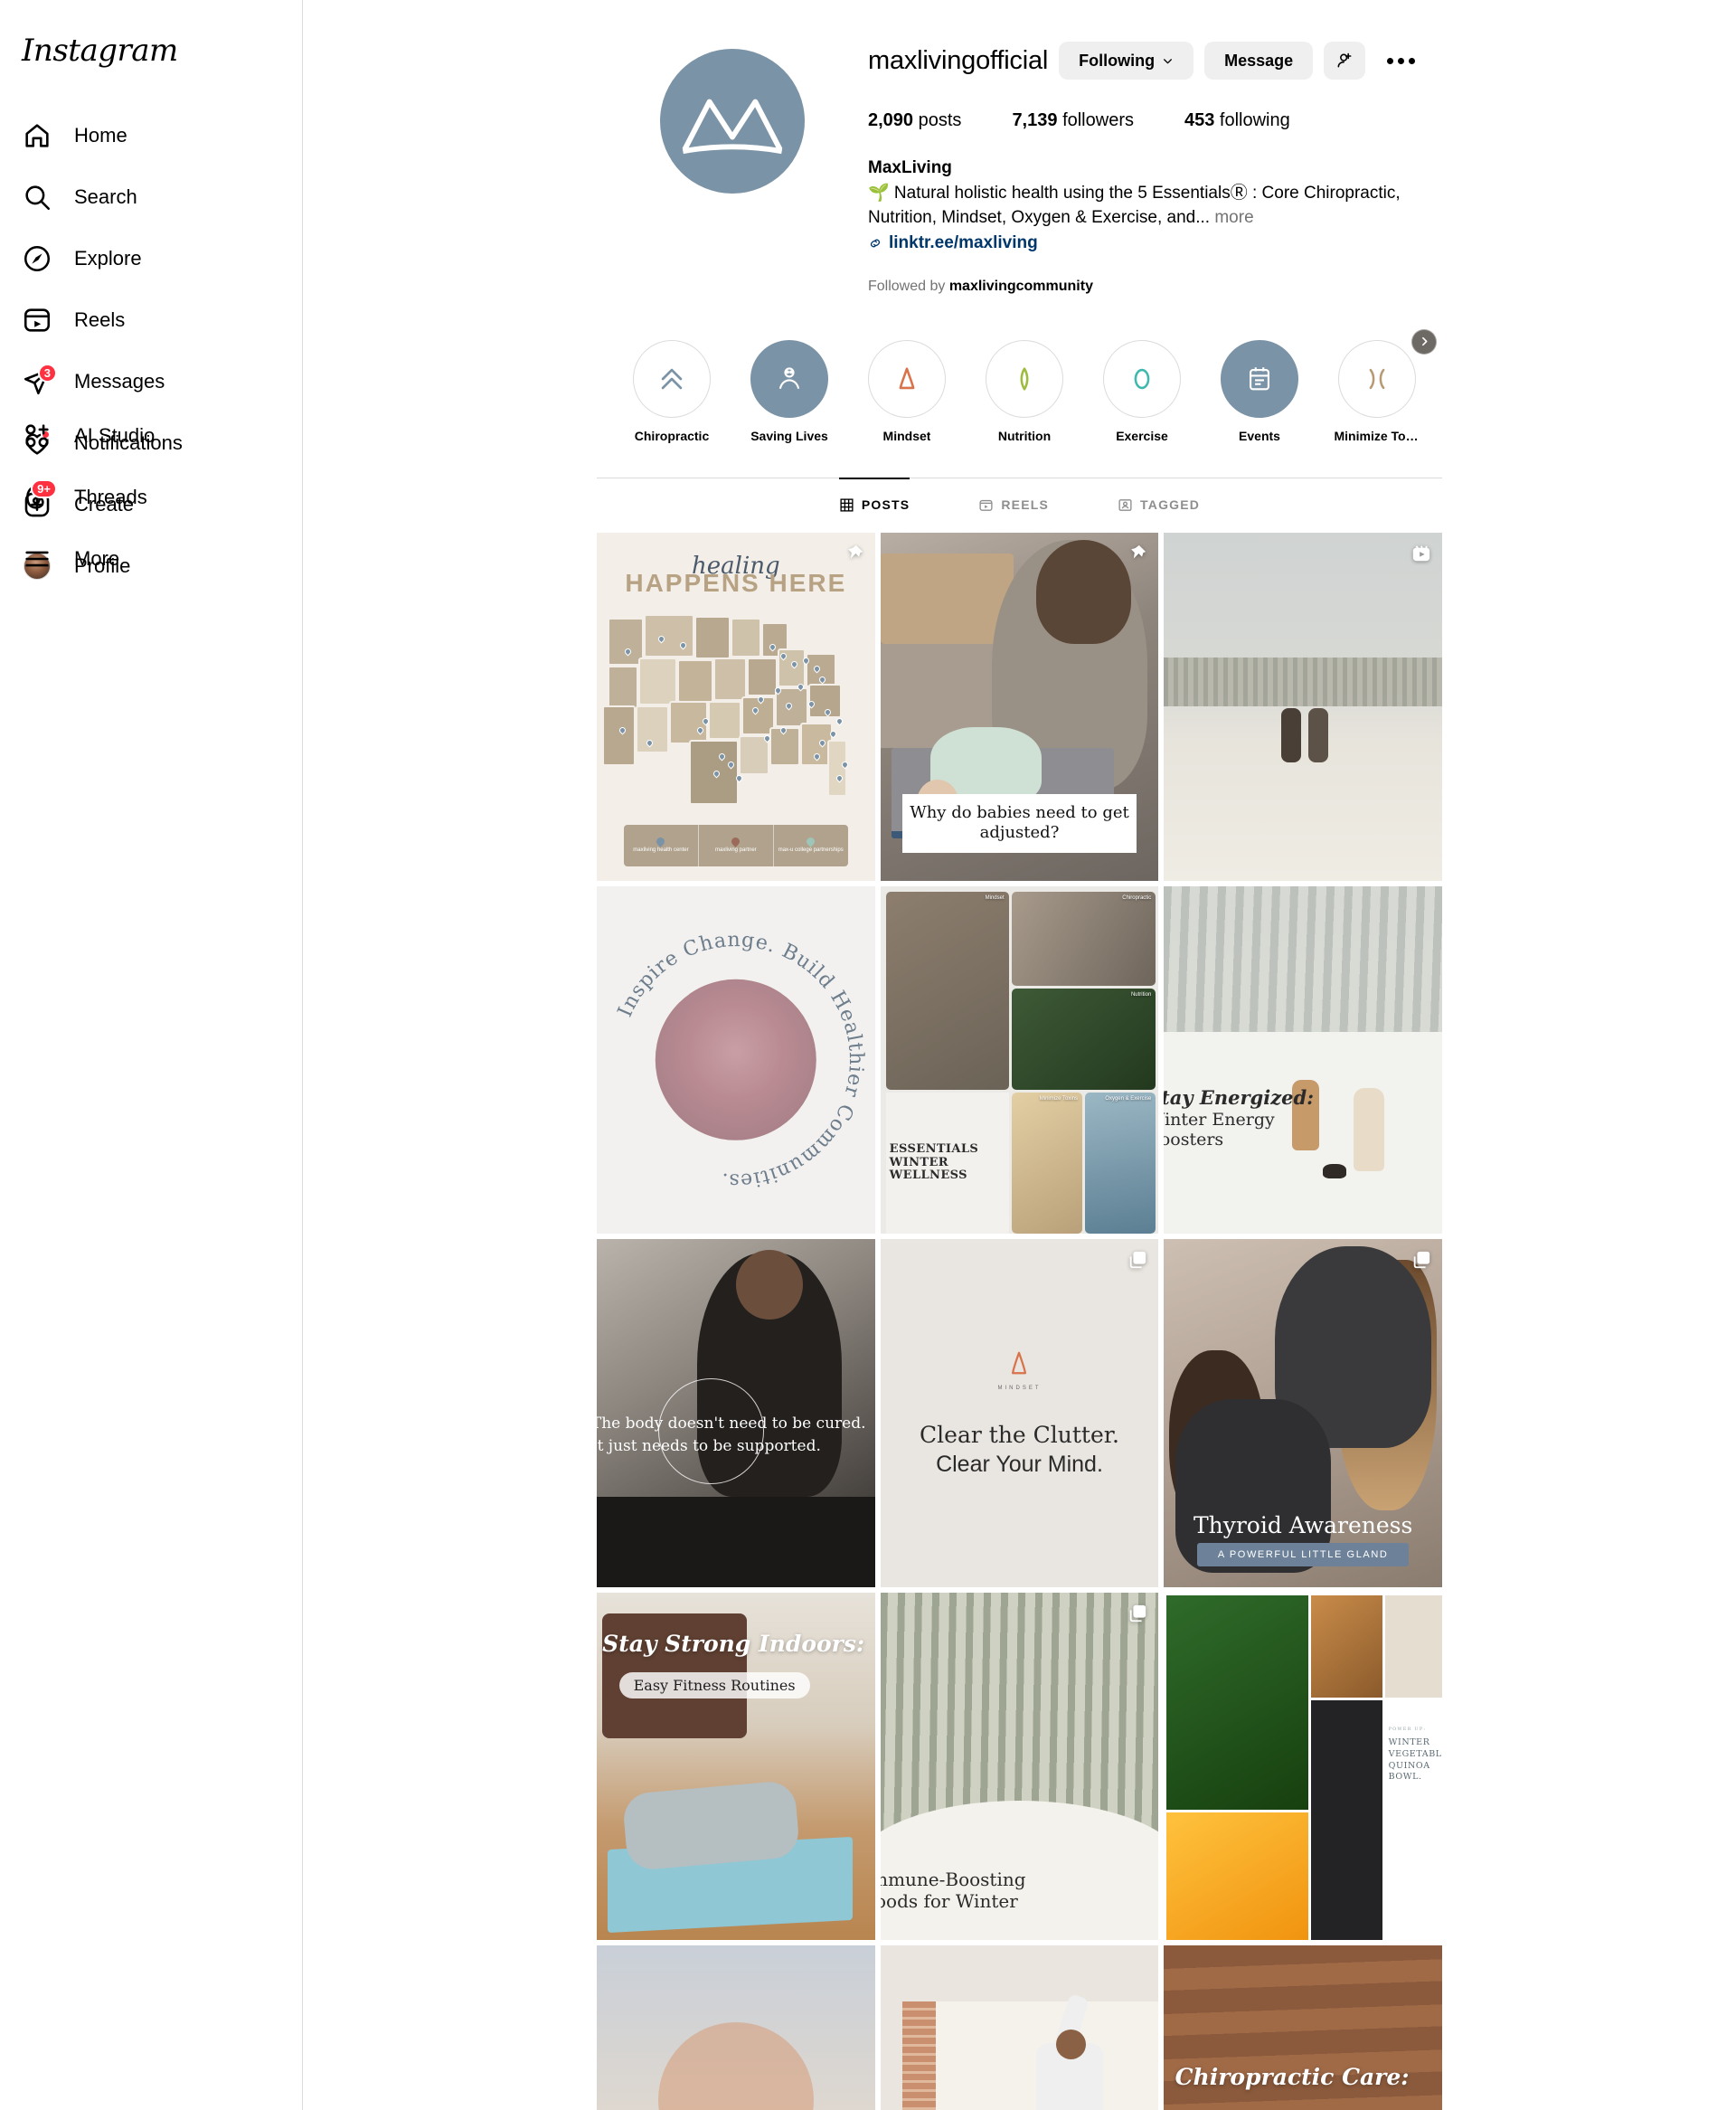  Describe the element at coordinates (891, 120) in the screenshot. I see `stat-posts-value: 2,090` at that location.